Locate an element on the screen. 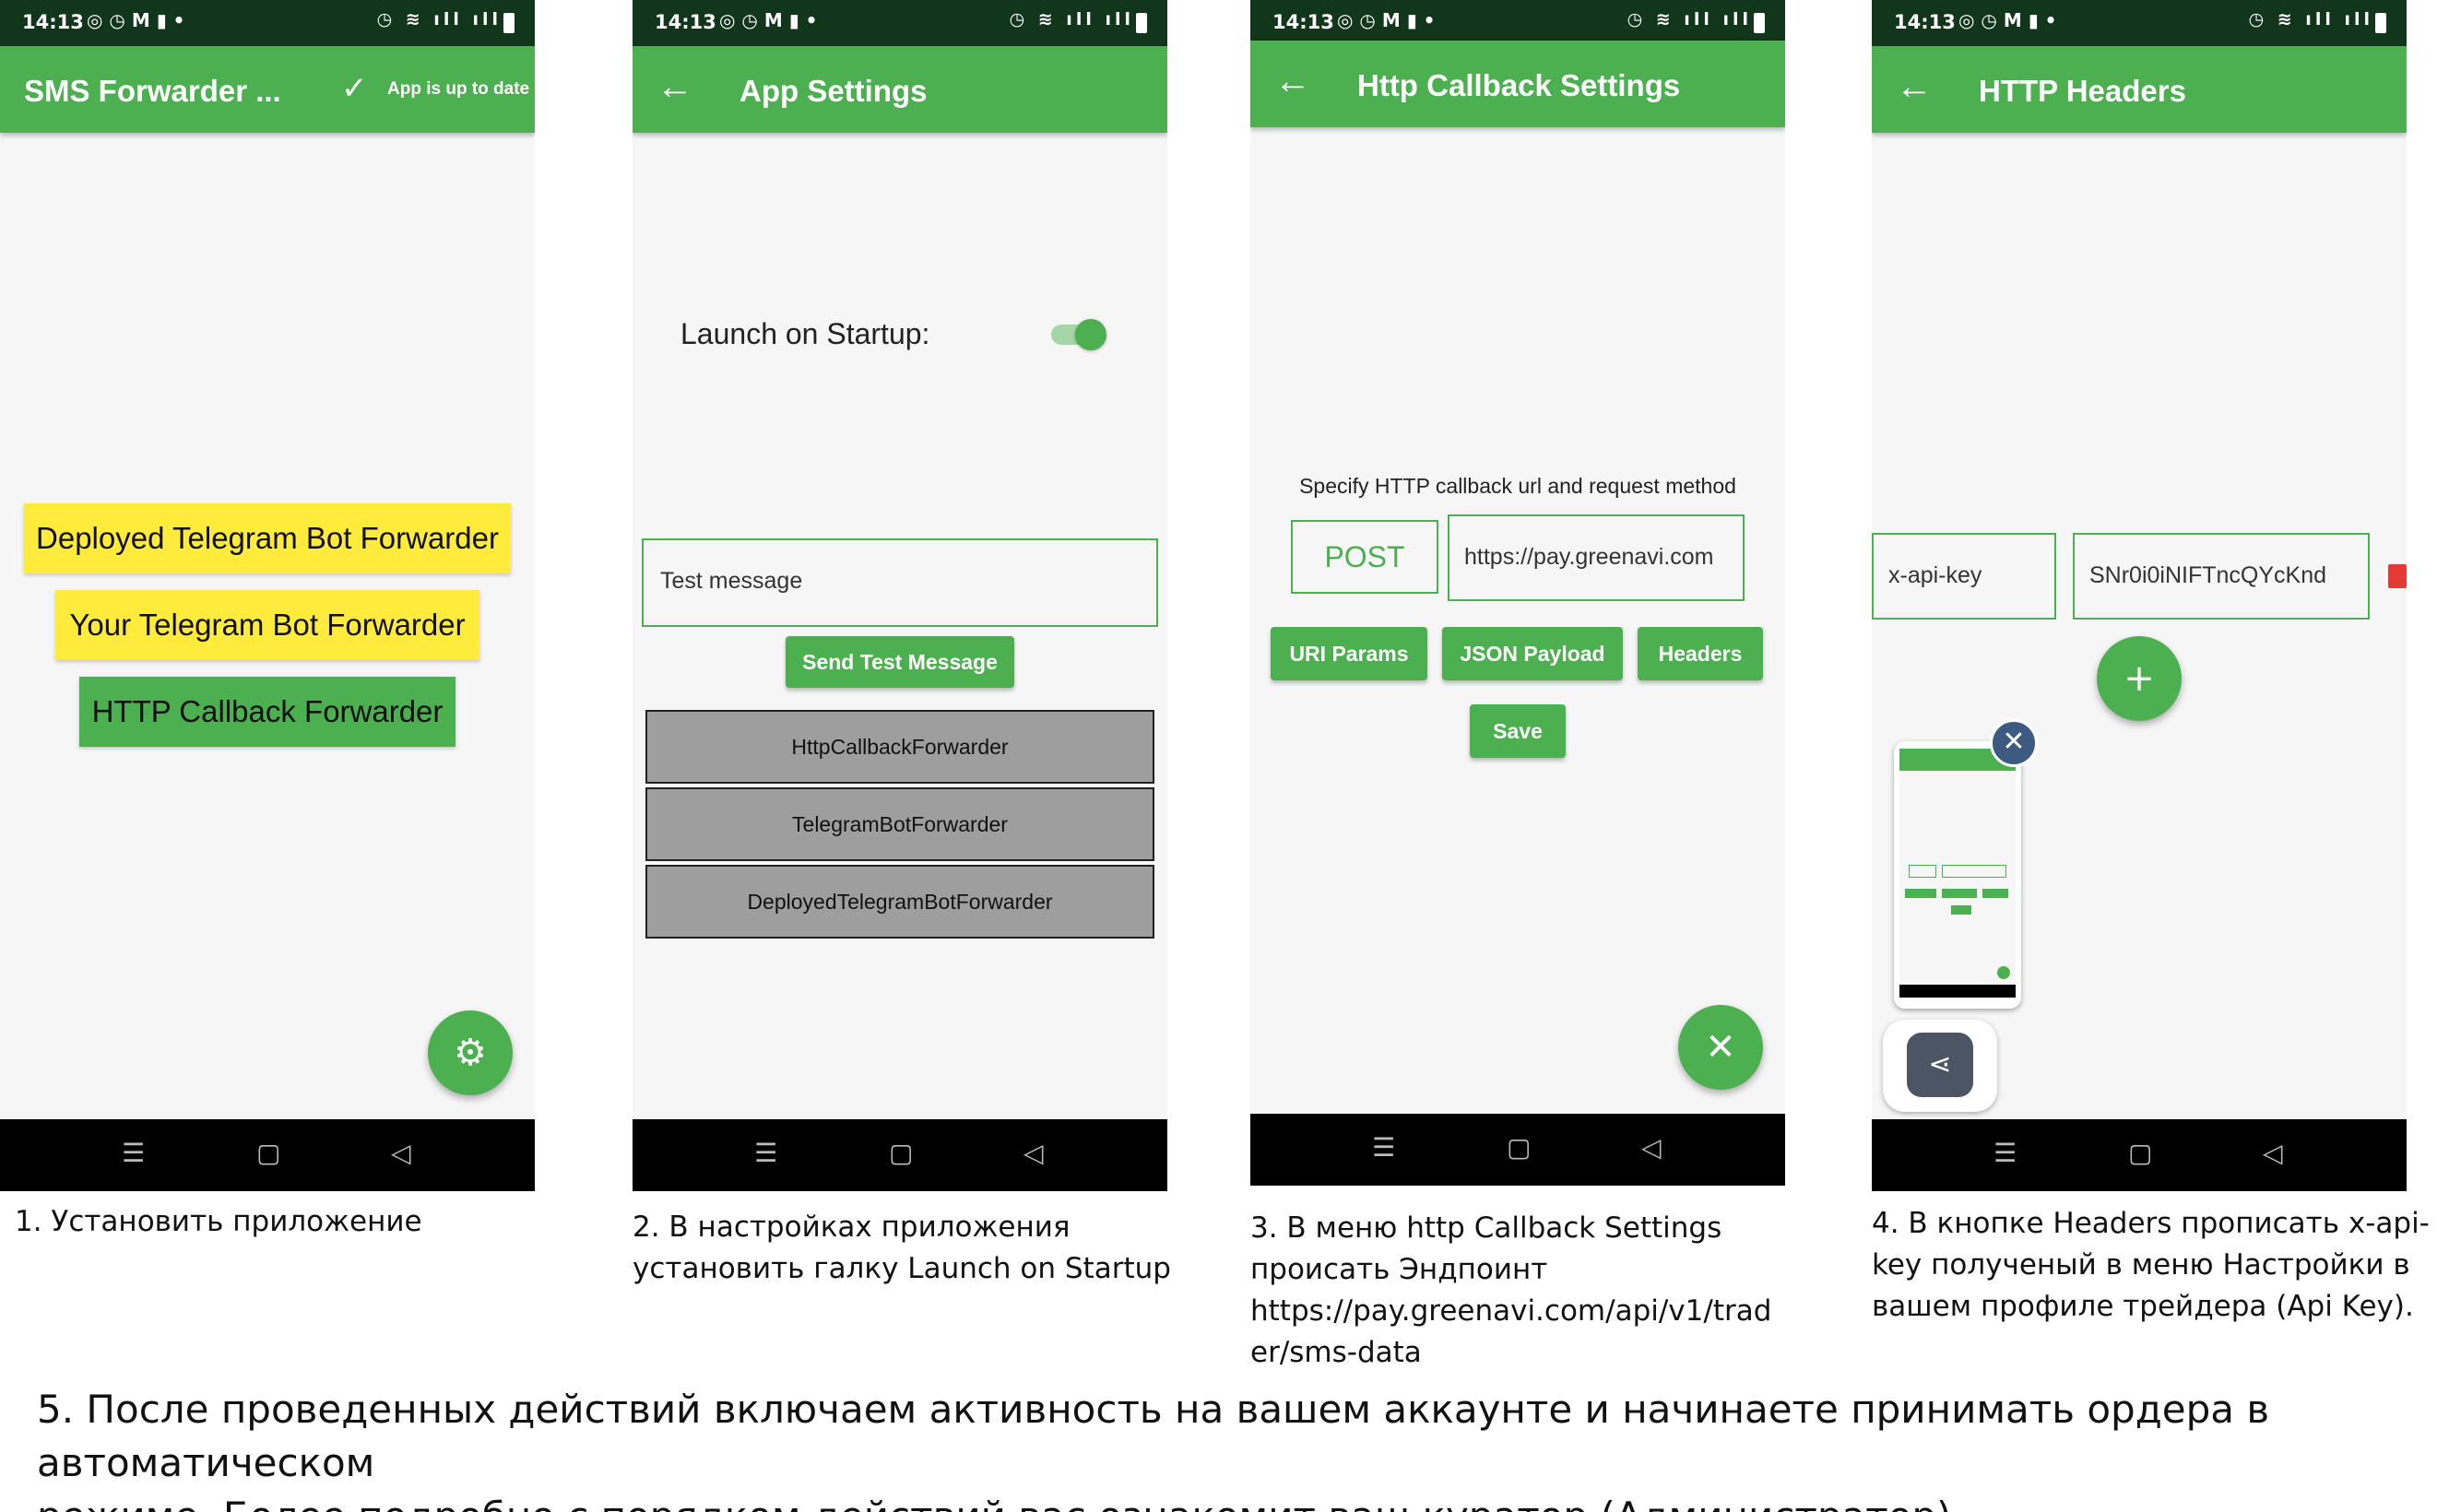  callback-url-input: https://pay.greenavi.com is located at coordinates (1596, 557).